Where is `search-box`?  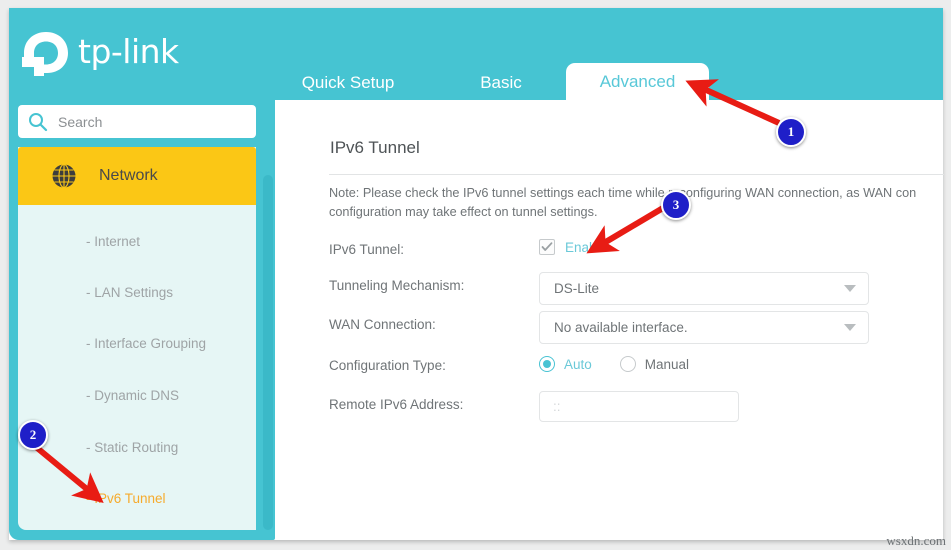
search-box is located at coordinates (137, 121).